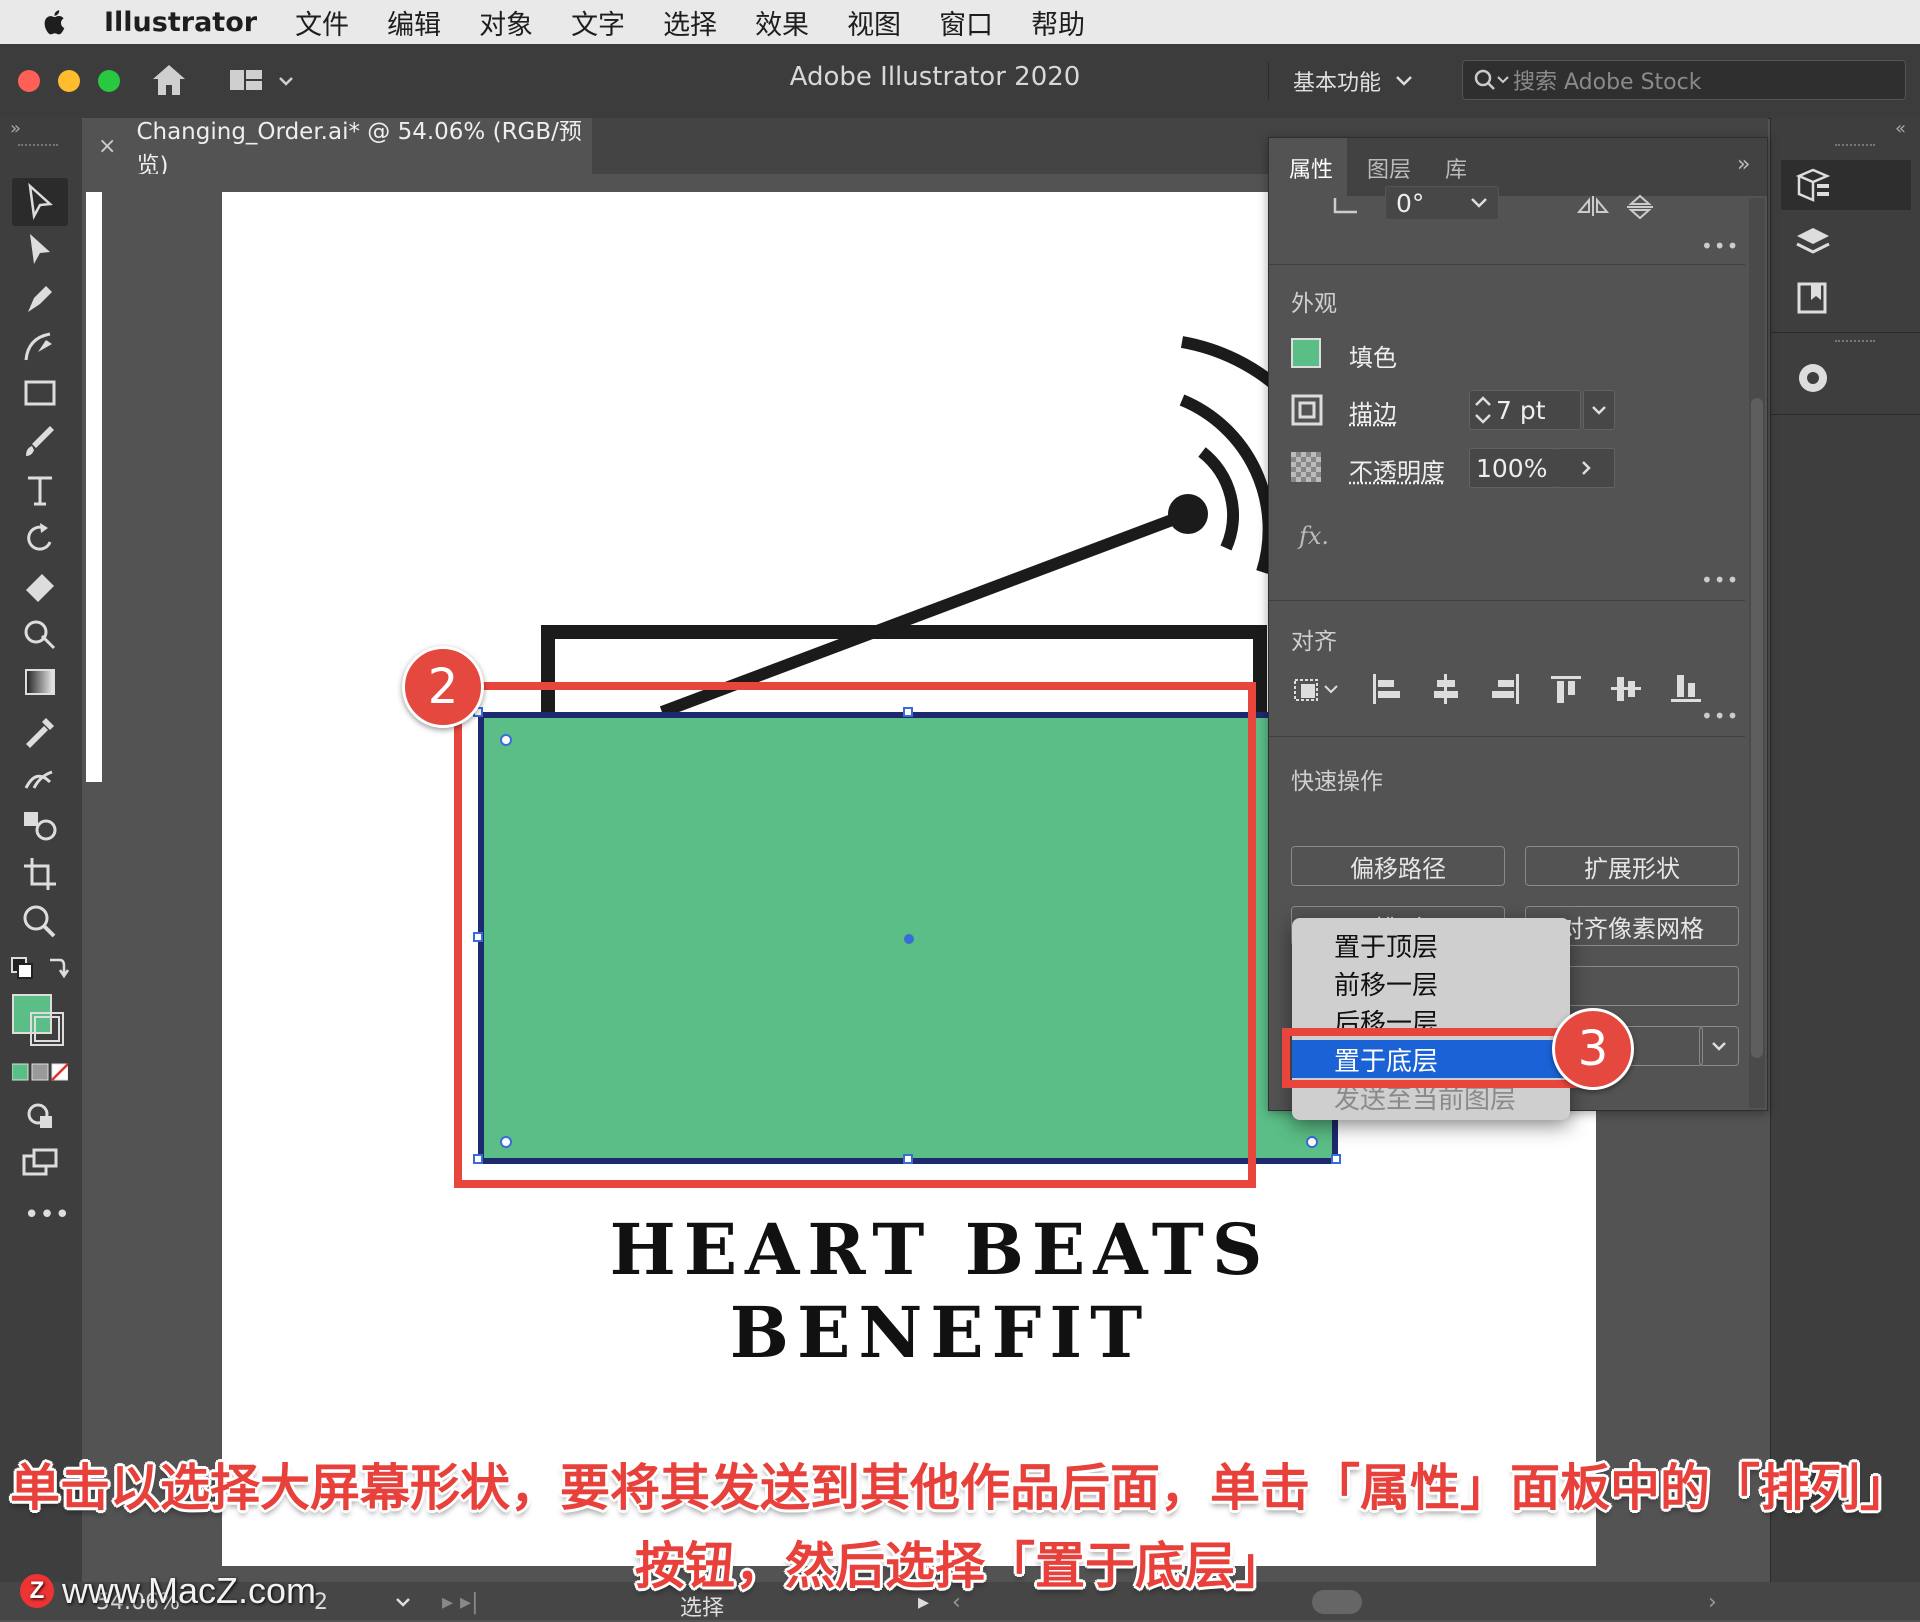  I want to click on align-left-icon, so click(1386, 689).